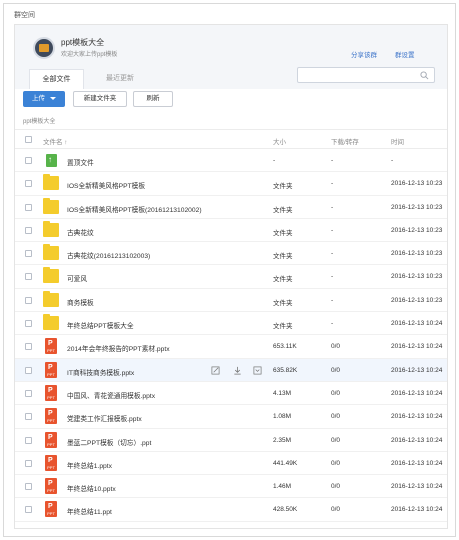 This screenshot has height=540, width=459. What do you see at coordinates (134, 209) in the screenshot?
I see `file-name: IOS全新精美风格PPT模板(20161213102002)` at bounding box center [134, 209].